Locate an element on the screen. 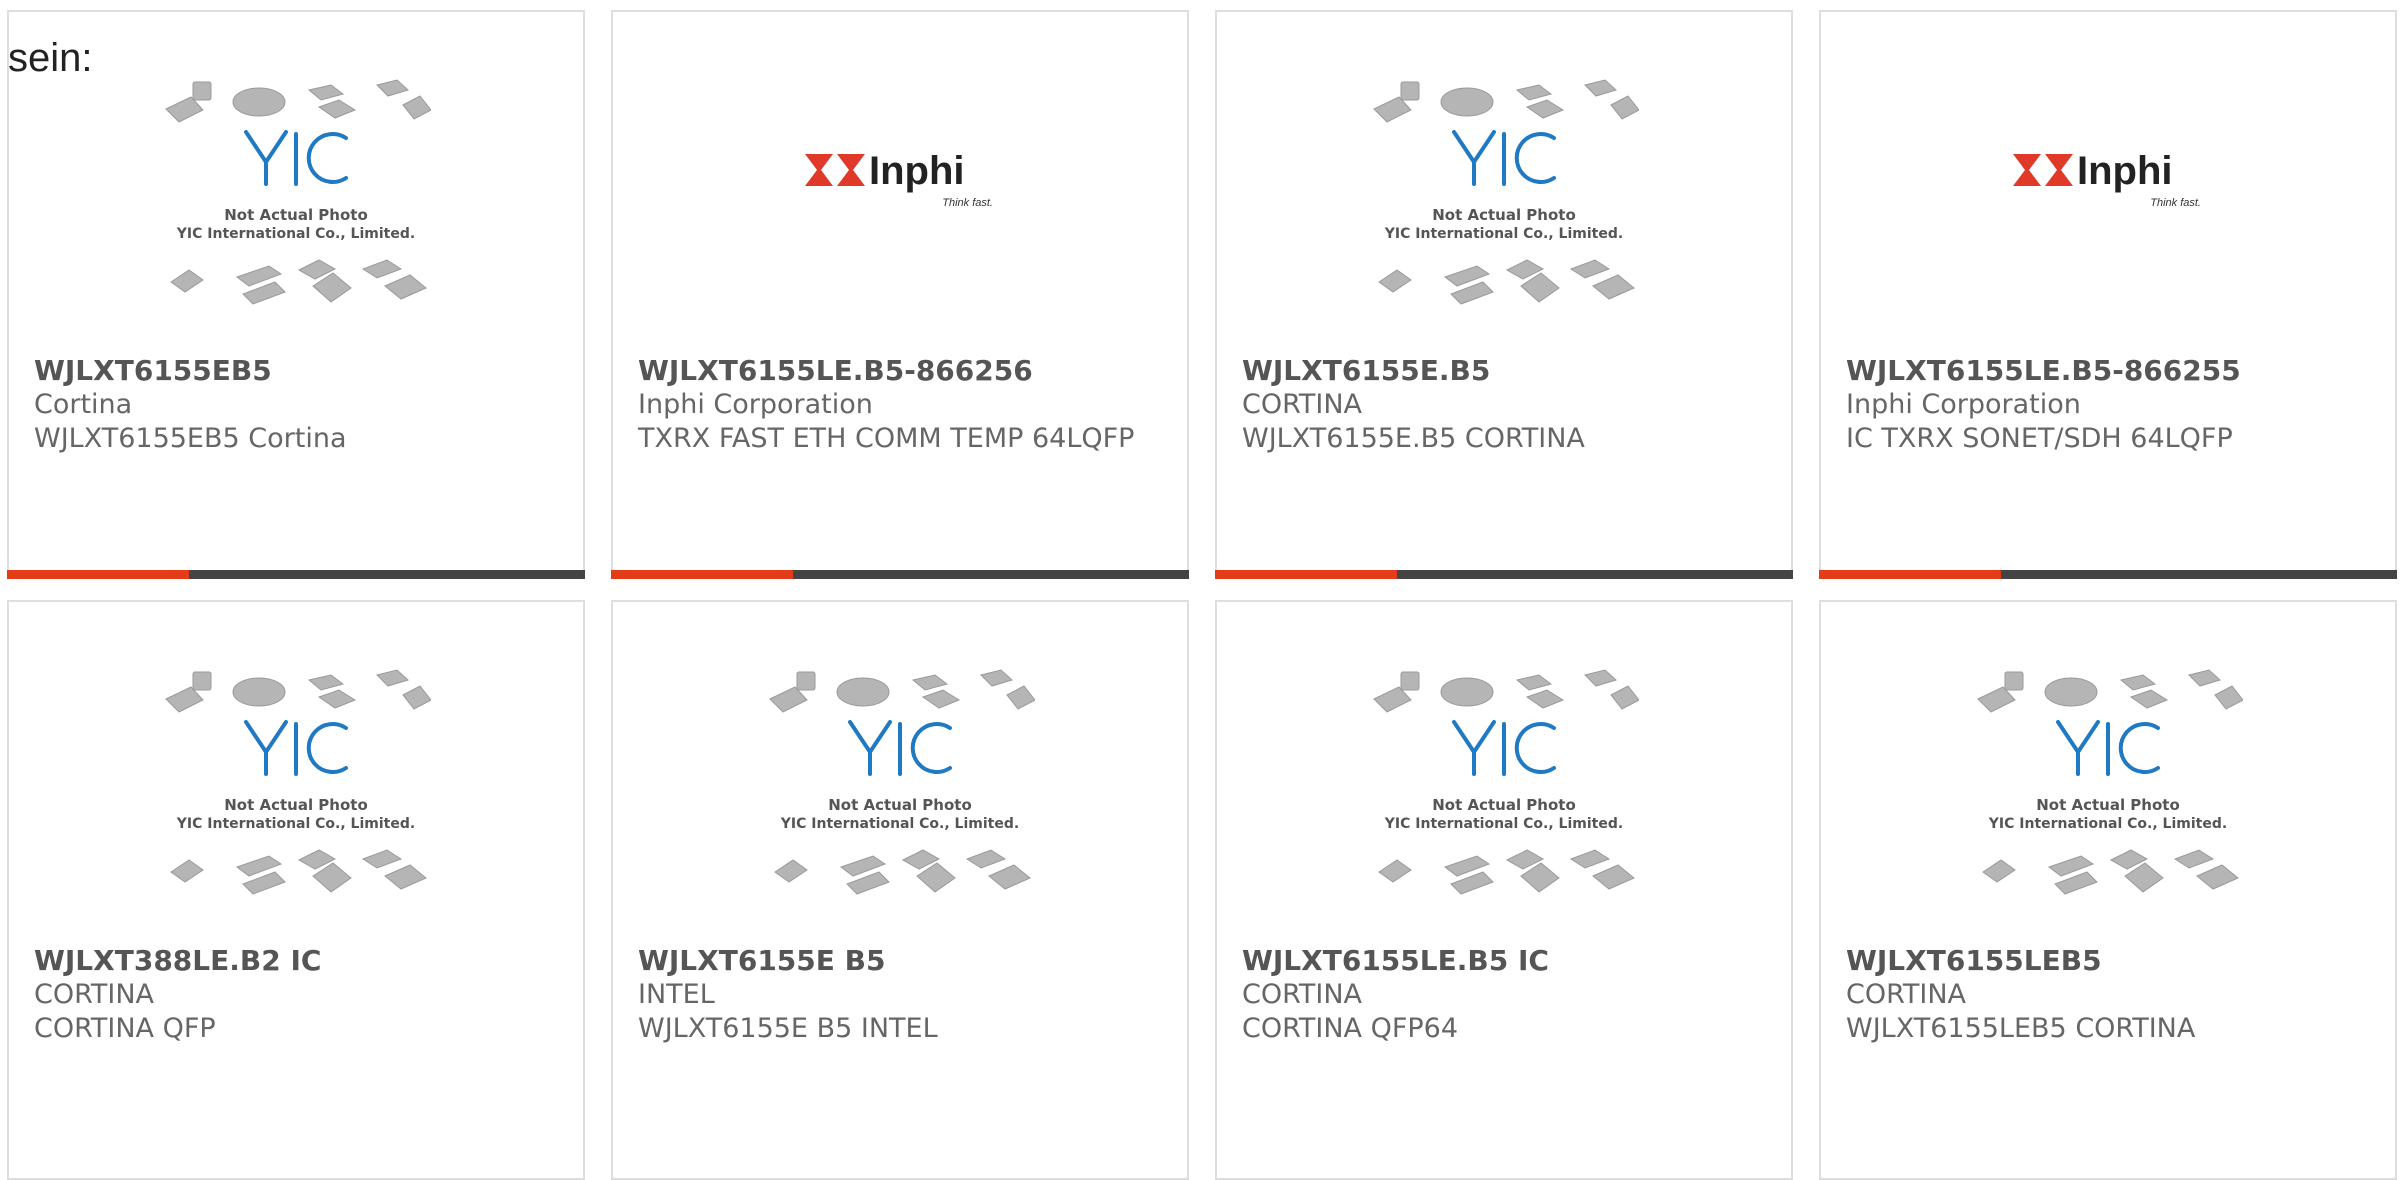 Image resolution: width=2400 pixels, height=1180 pixels. part-number-link: WJLXT6155LE.B5 IC is located at coordinates (1504, 961).